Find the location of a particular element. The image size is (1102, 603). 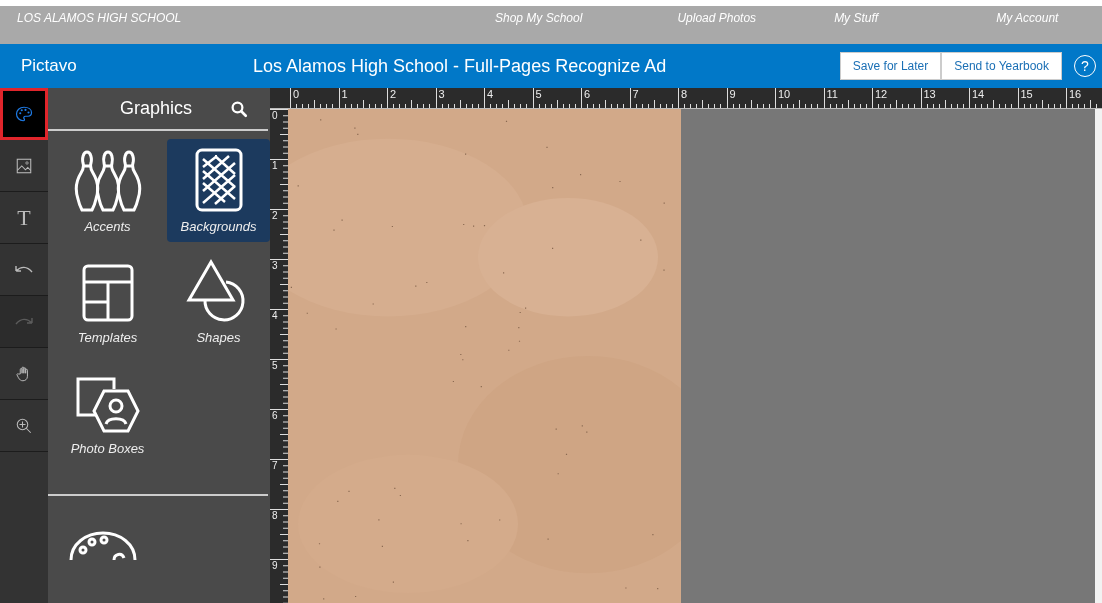

graphics-category: Accents is located at coordinates (107, 190).